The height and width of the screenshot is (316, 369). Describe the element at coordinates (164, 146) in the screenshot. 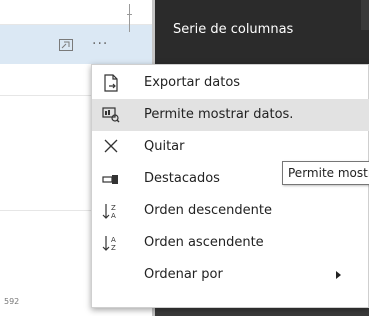

I see `menu-item-label: Quitar` at that location.